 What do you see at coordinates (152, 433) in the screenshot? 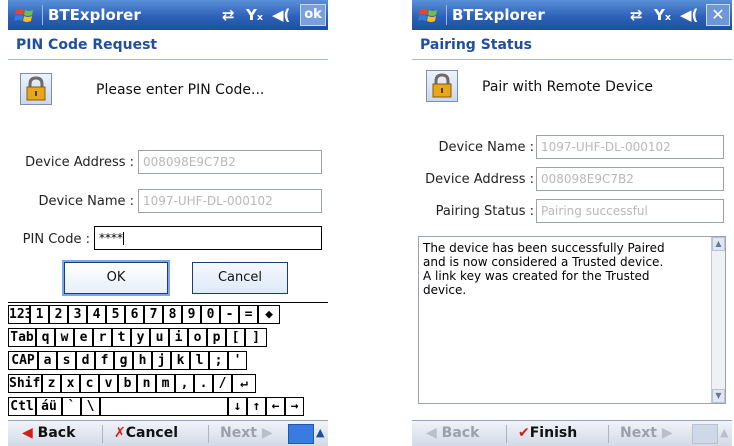
I see `cancel-menu-label: Cancel` at bounding box center [152, 433].